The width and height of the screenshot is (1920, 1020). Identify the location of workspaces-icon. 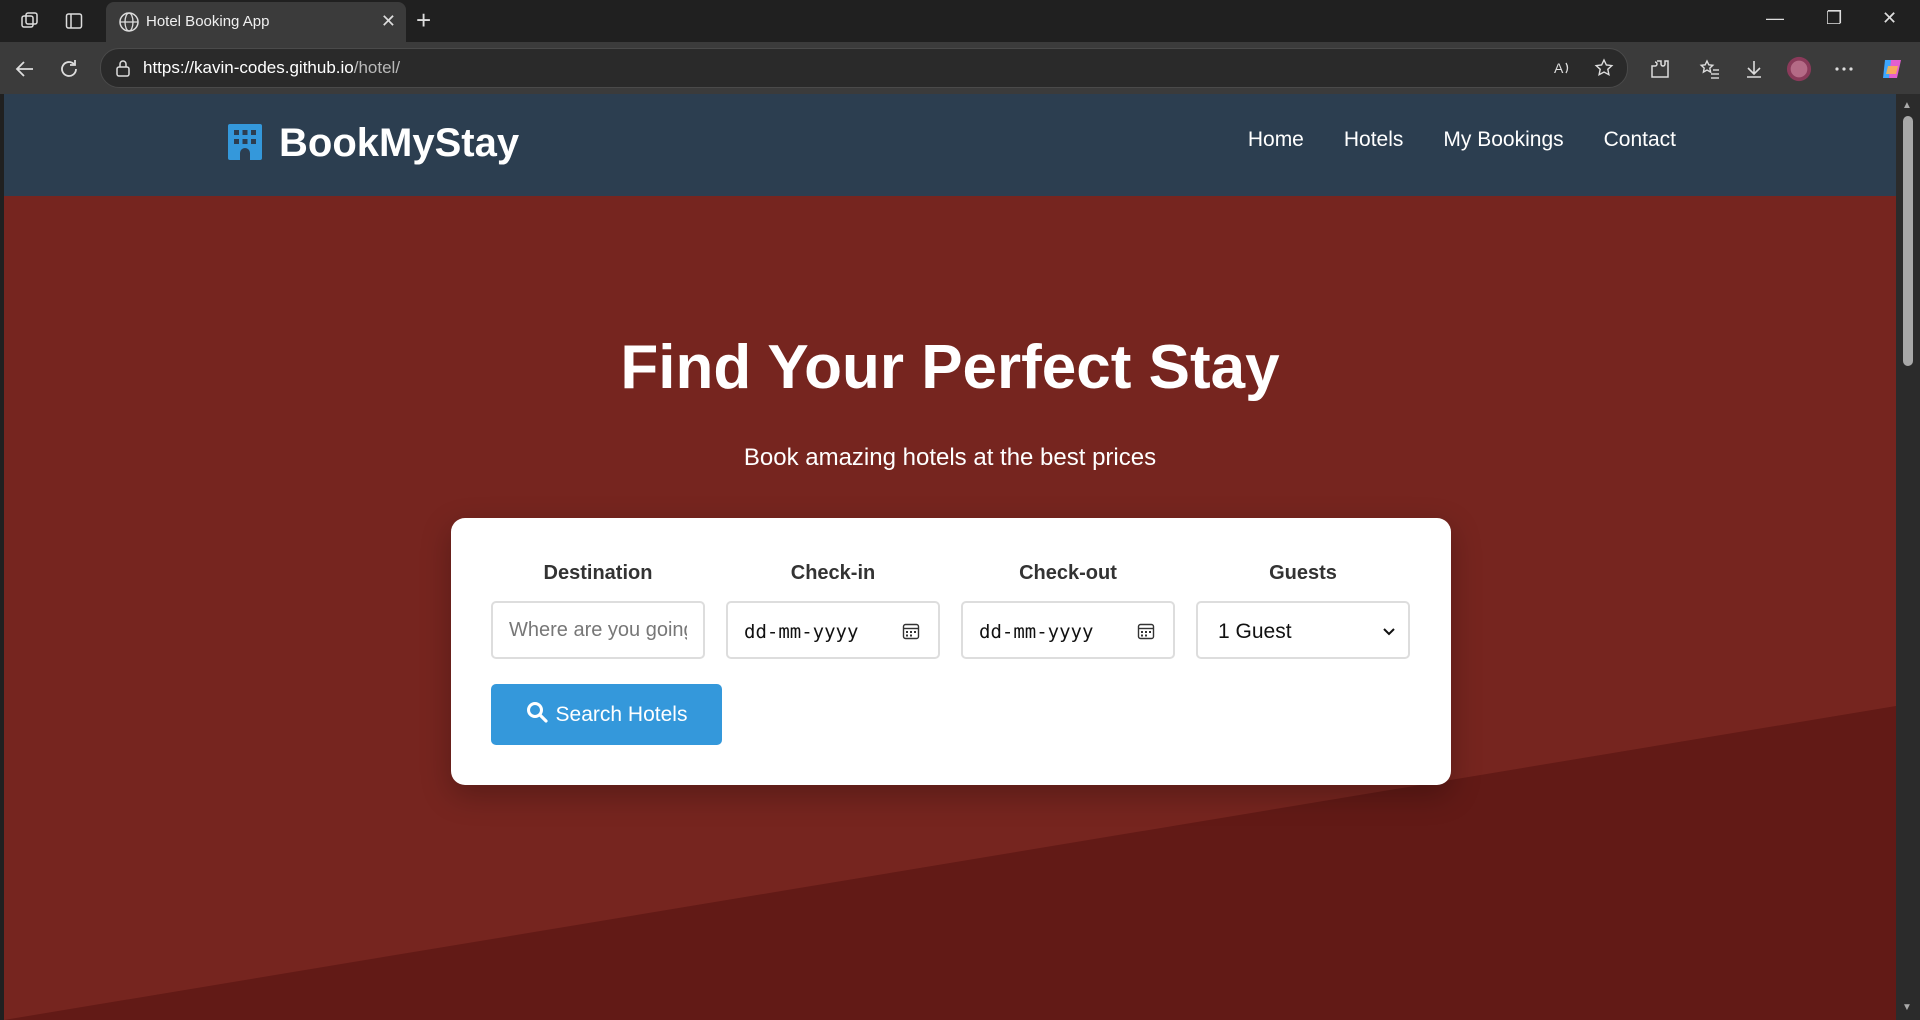
(30, 21).